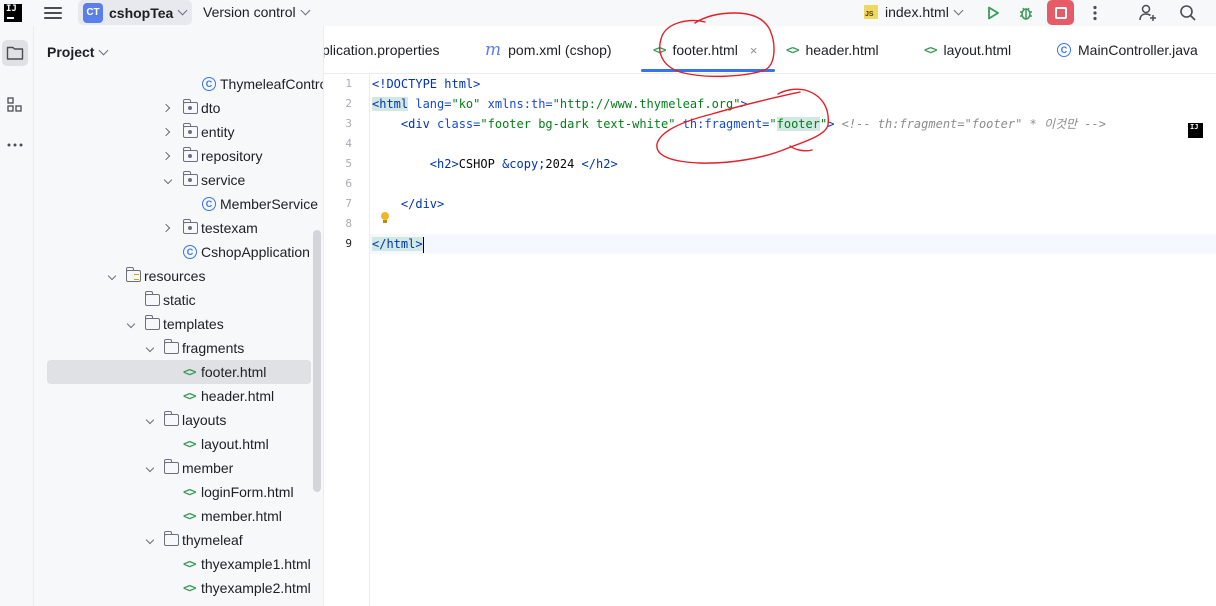 This screenshot has width=1216, height=606. Describe the element at coordinates (179, 396) in the screenshot. I see `tree-item-html: <> header.html` at that location.